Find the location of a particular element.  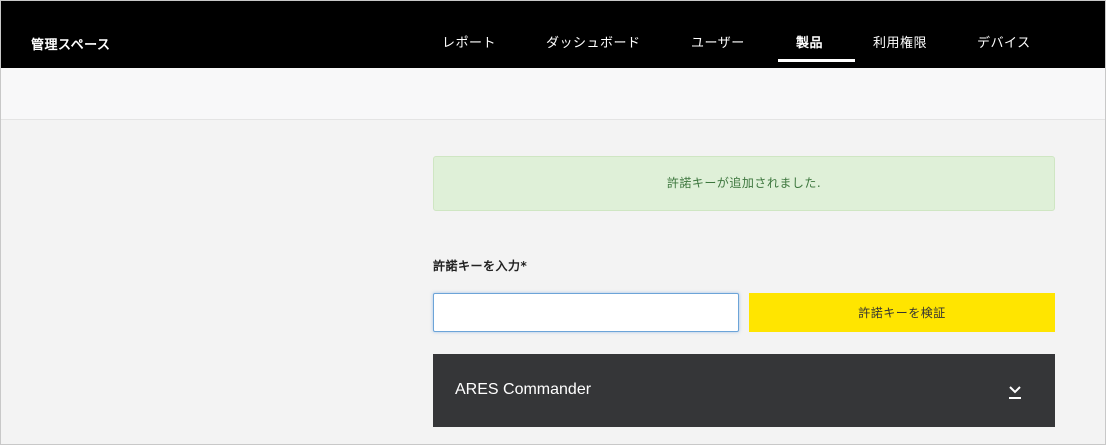

nav-dashboard: ダッシュボード is located at coordinates (593, 41).